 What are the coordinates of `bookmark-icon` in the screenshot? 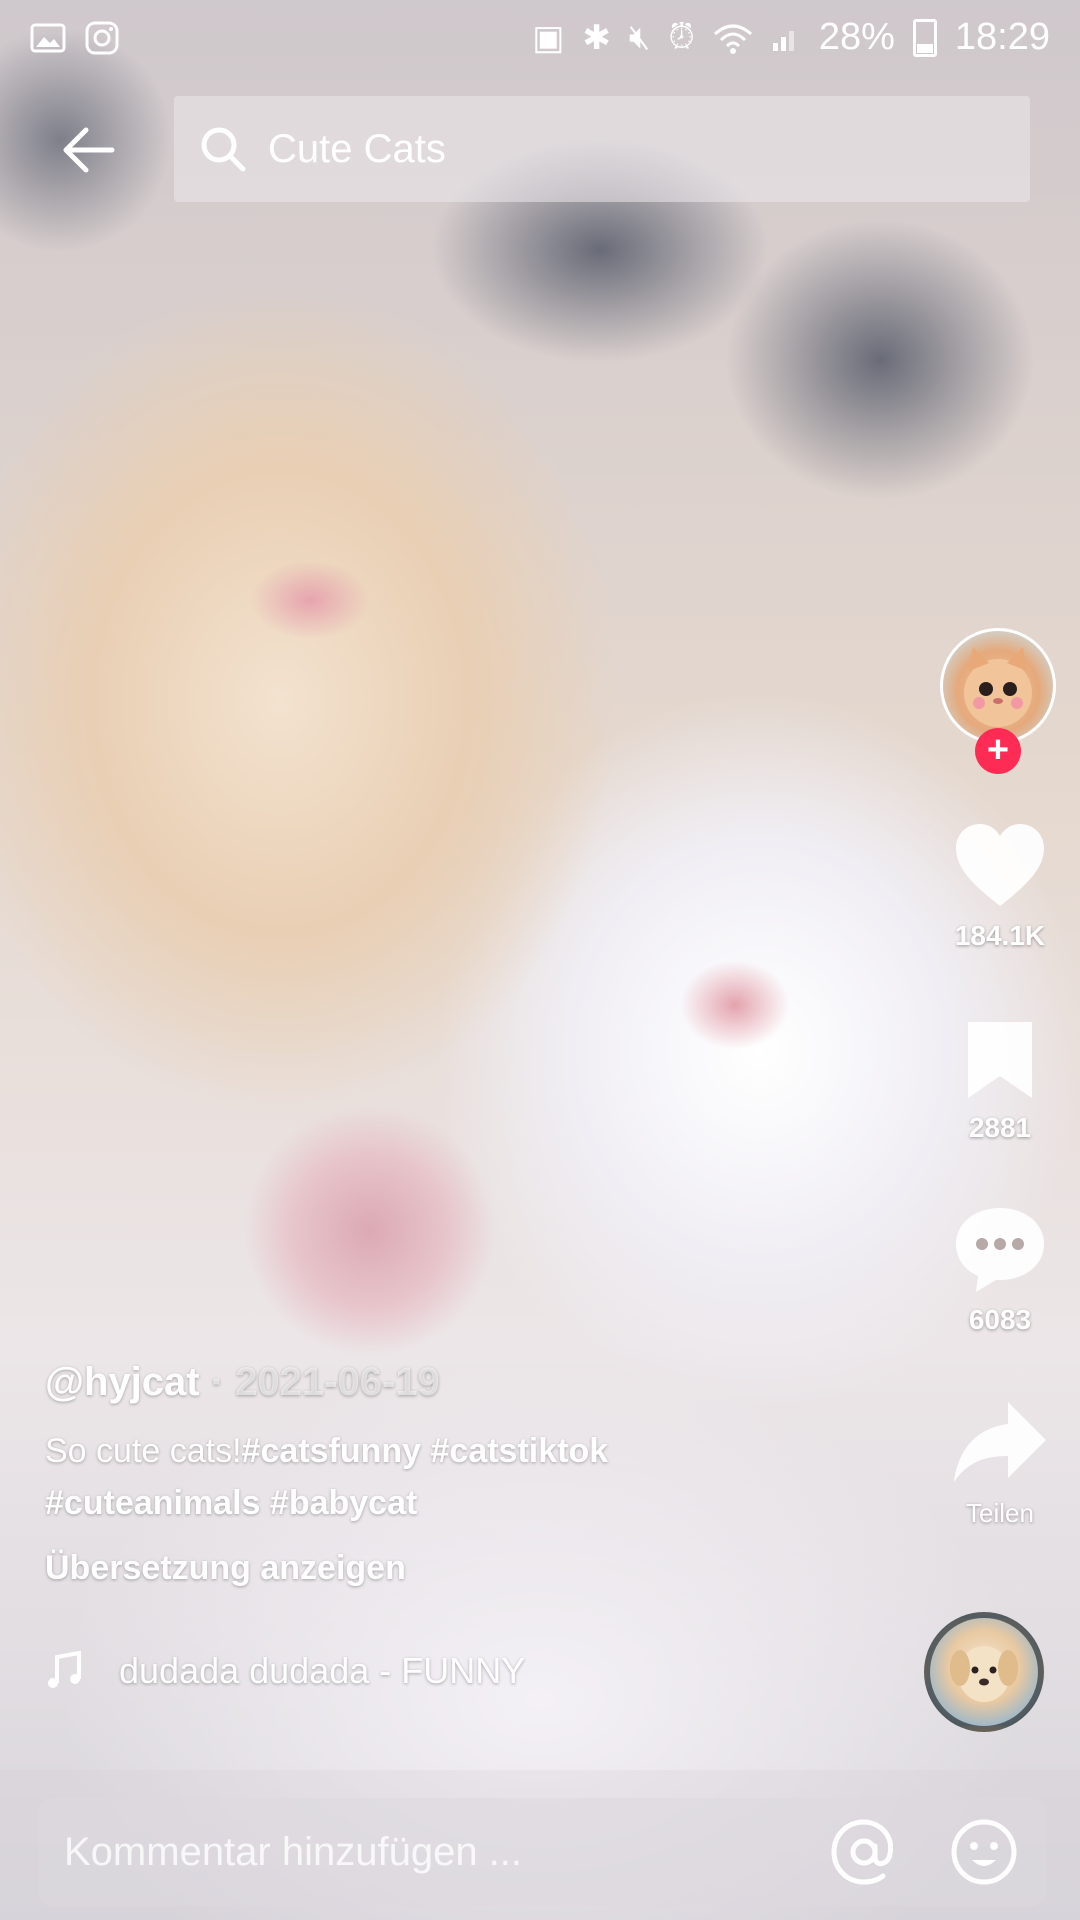 It's located at (1000, 1060).